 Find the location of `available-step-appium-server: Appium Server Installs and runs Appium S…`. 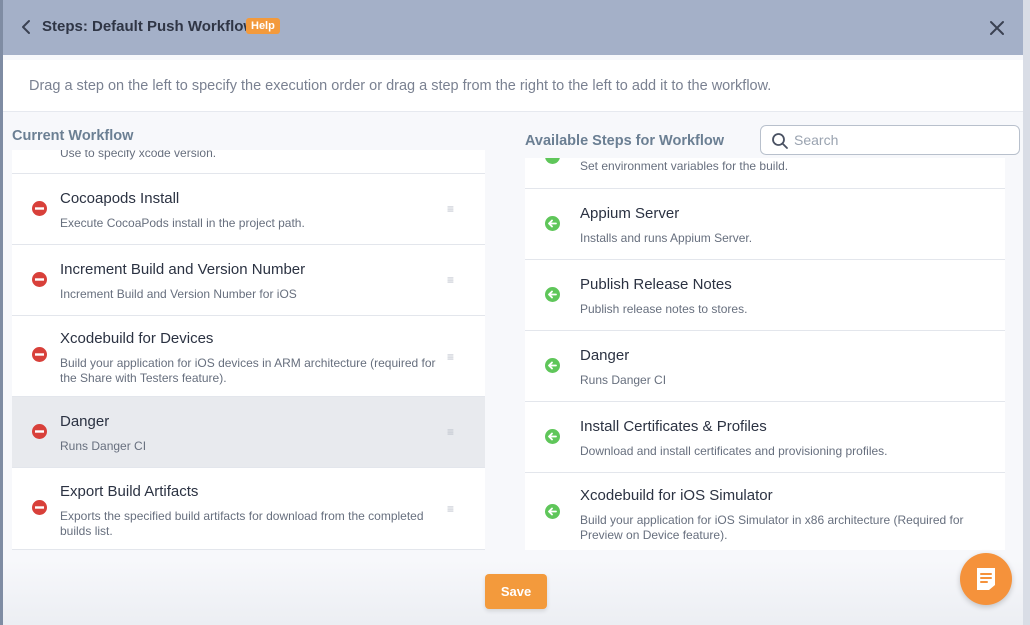

available-step-appium-server: Appium Server Installs and runs Appium S… is located at coordinates (765, 224).